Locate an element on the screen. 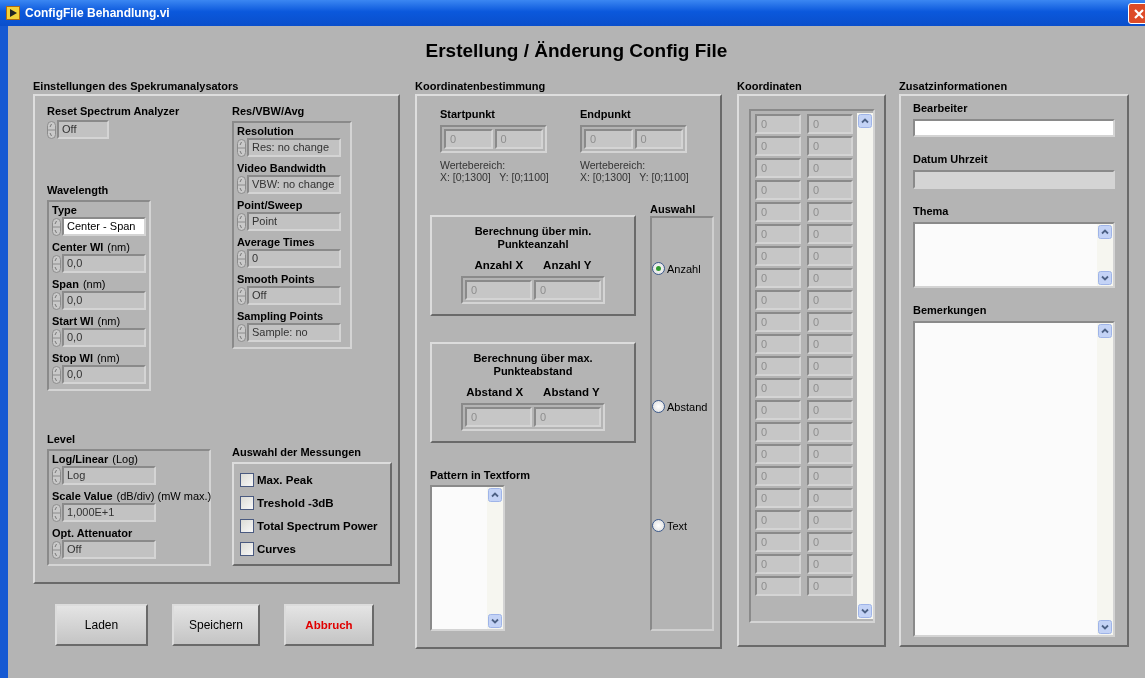 This screenshot has width=1145, height=678. field-label: Scale Value is located at coordinates (82, 496).